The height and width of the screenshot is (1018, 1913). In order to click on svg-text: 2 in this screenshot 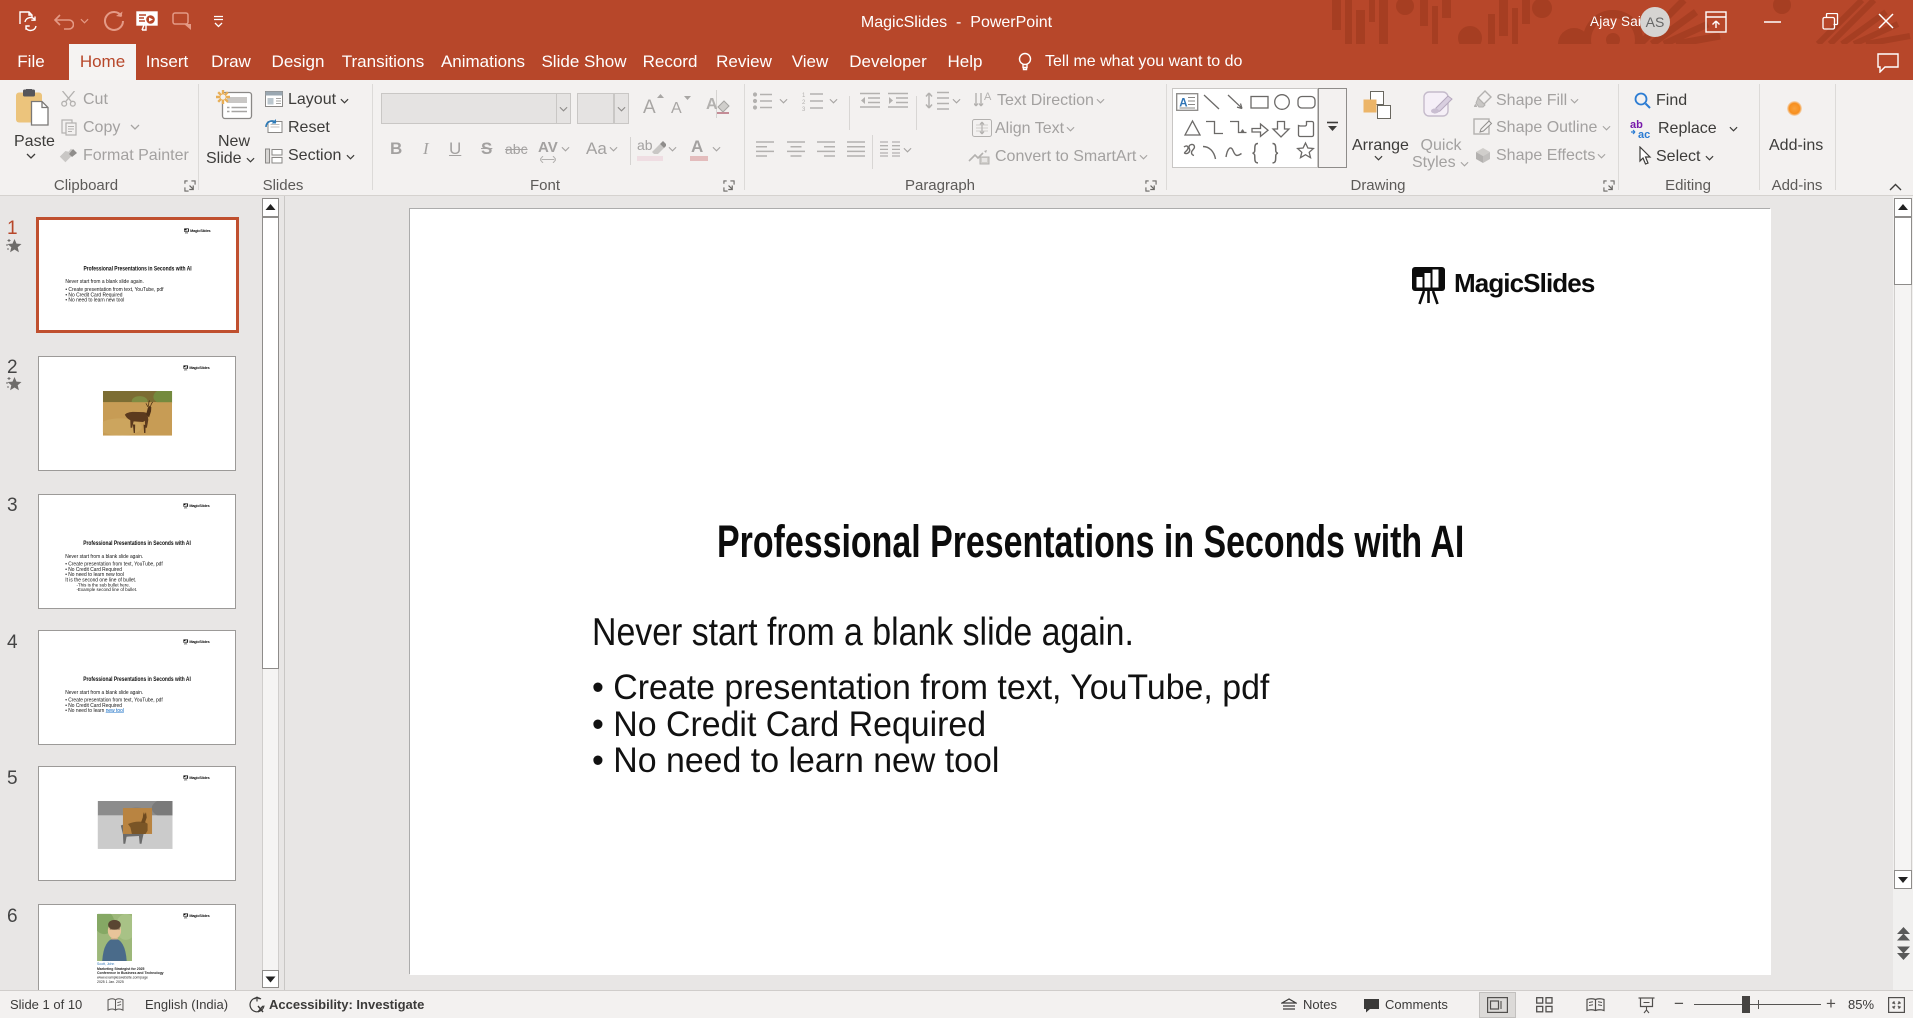, I will do `click(804, 103)`.